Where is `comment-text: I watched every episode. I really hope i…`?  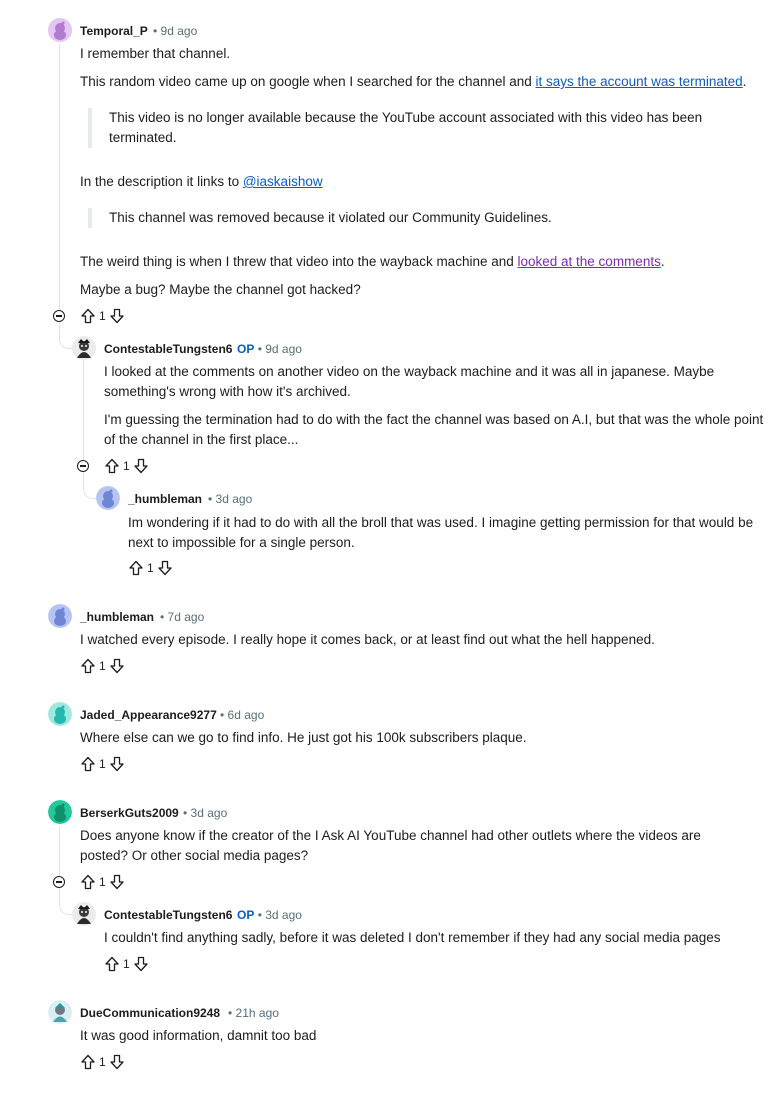
comment-text: I watched every episode. I really hope i… is located at coordinates (367, 639).